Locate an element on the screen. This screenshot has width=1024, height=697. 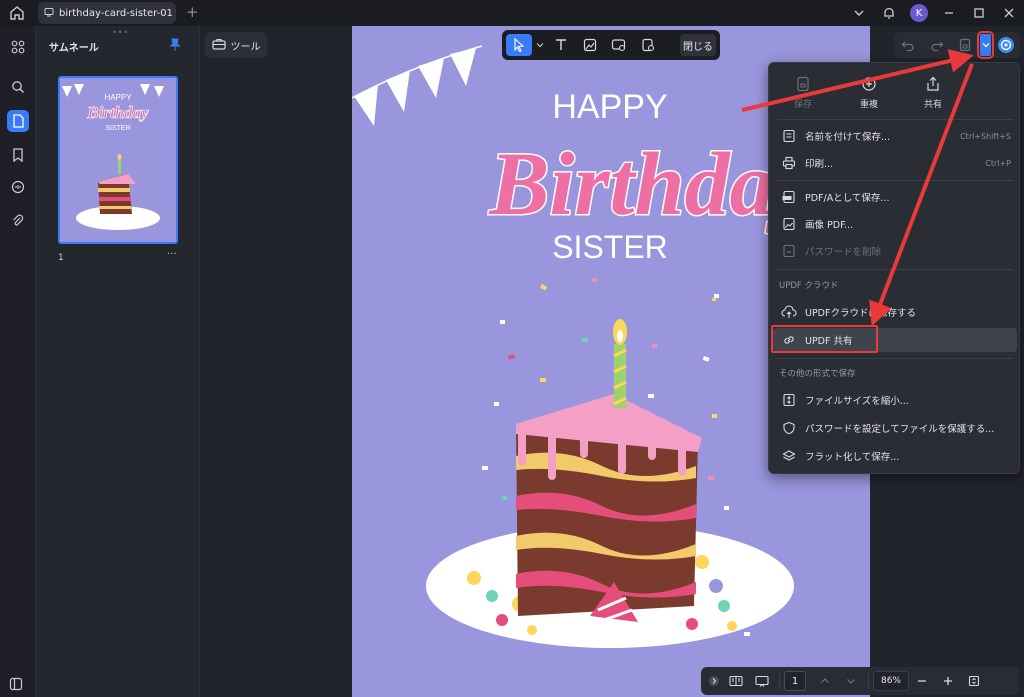
page-down-icon is located at coordinates (851, 681).